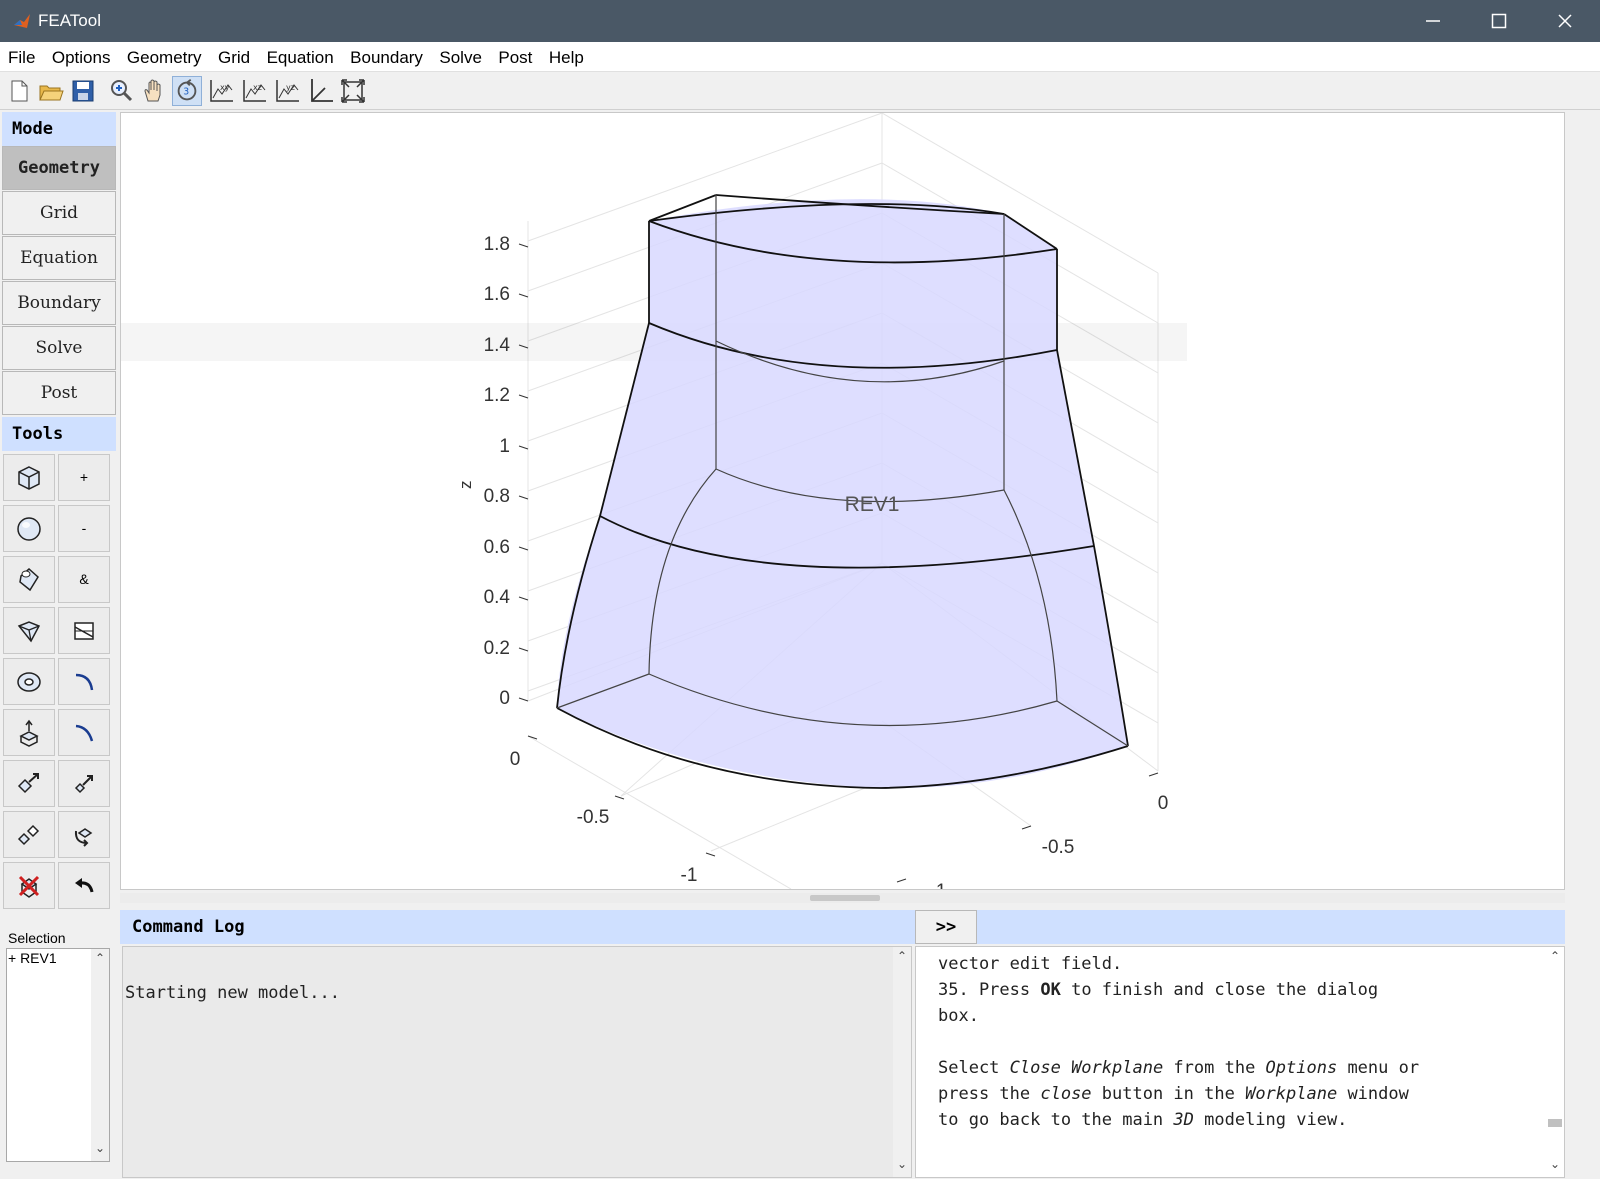  I want to click on create-sphere-button, so click(29, 528).